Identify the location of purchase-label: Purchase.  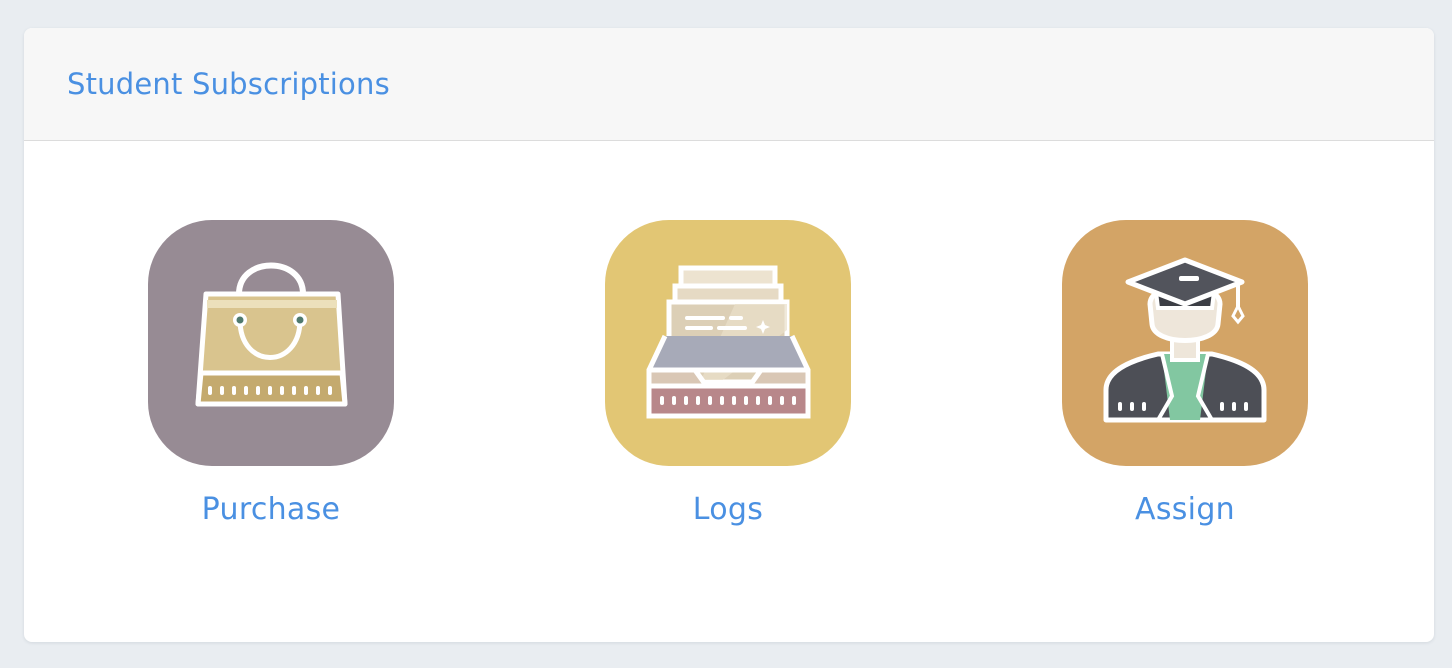
(271, 509).